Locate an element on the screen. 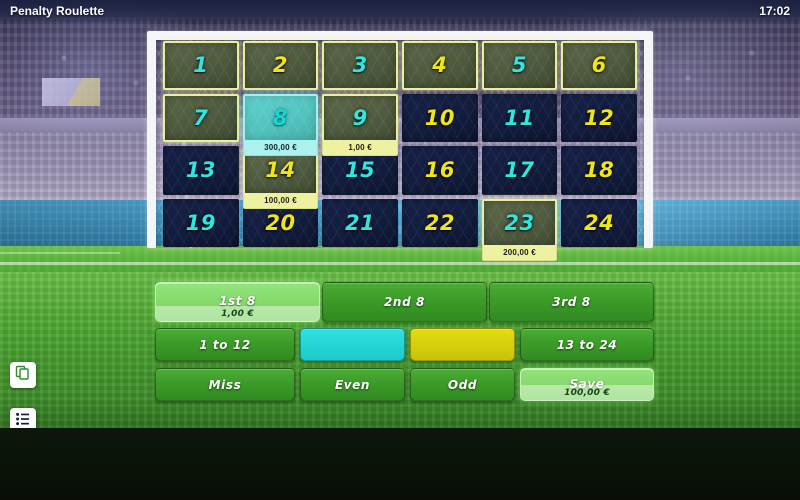 The width and height of the screenshot is (800, 500). bet-button-2nd-8: 2nd 8 is located at coordinates (404, 302).